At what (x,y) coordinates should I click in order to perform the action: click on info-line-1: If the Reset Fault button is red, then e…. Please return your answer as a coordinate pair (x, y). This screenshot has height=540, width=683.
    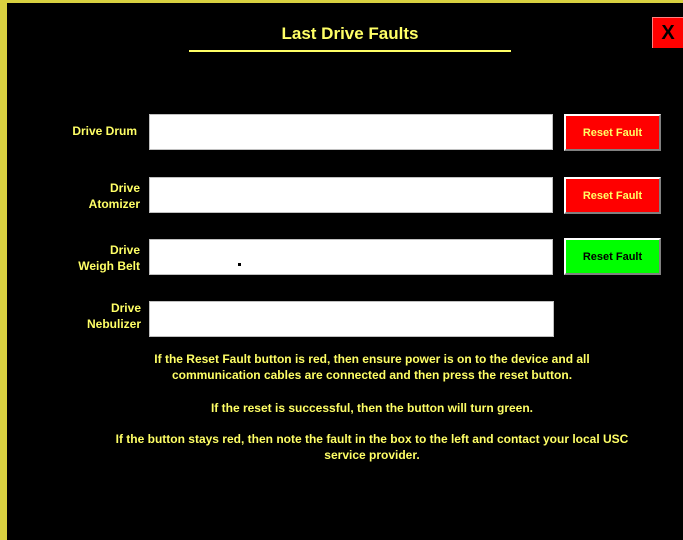
    Looking at the image, I should click on (372, 359).